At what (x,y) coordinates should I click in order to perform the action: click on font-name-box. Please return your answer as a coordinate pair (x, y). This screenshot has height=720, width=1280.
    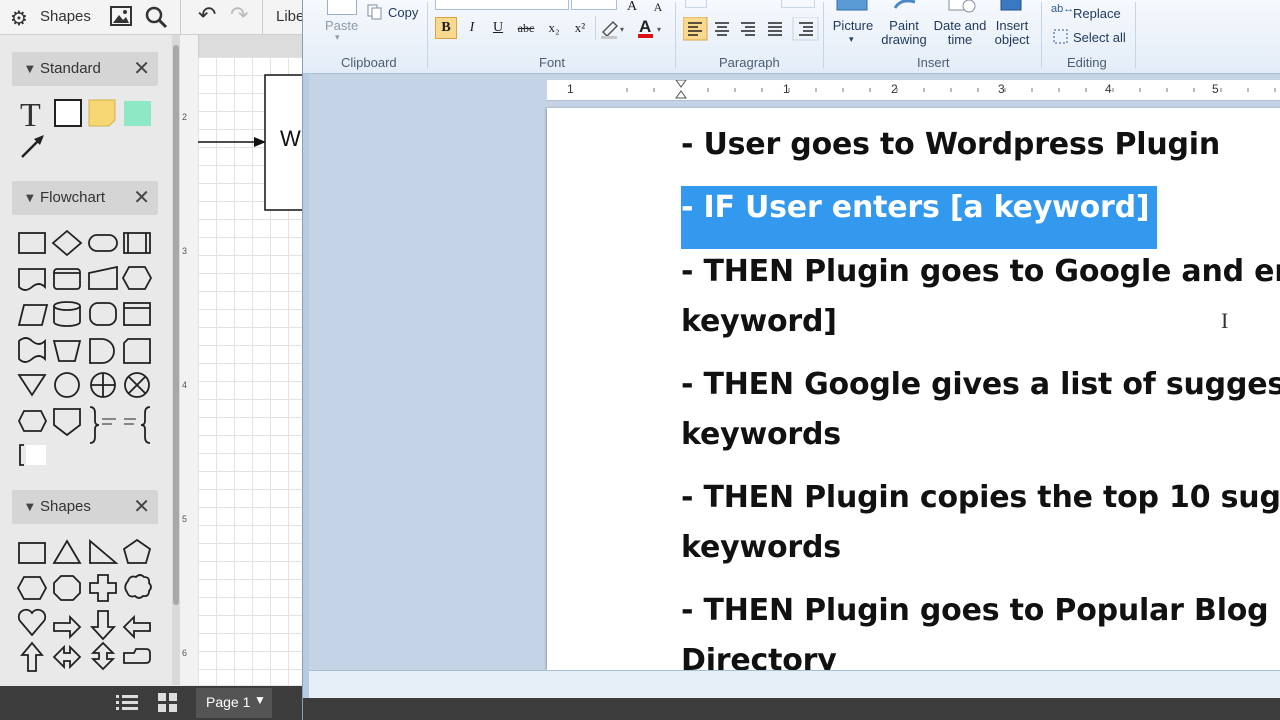
    Looking at the image, I should click on (502, 5).